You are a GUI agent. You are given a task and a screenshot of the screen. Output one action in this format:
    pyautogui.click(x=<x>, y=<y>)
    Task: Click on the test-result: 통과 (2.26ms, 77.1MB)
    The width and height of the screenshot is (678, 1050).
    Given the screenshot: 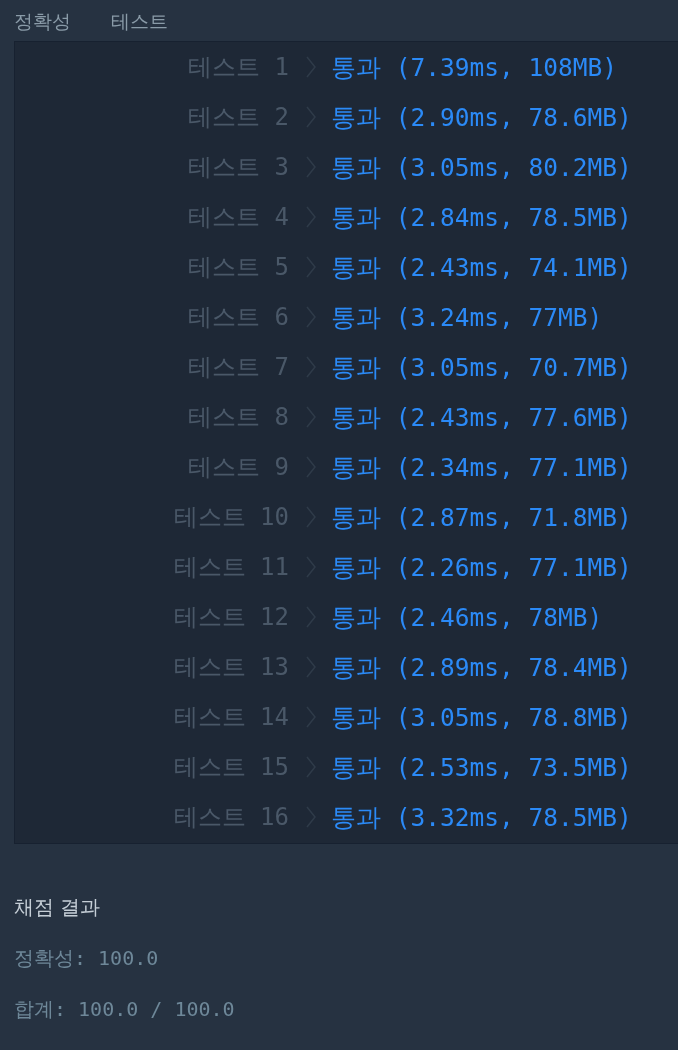 What is the action you would take?
    pyautogui.click(x=481, y=567)
    